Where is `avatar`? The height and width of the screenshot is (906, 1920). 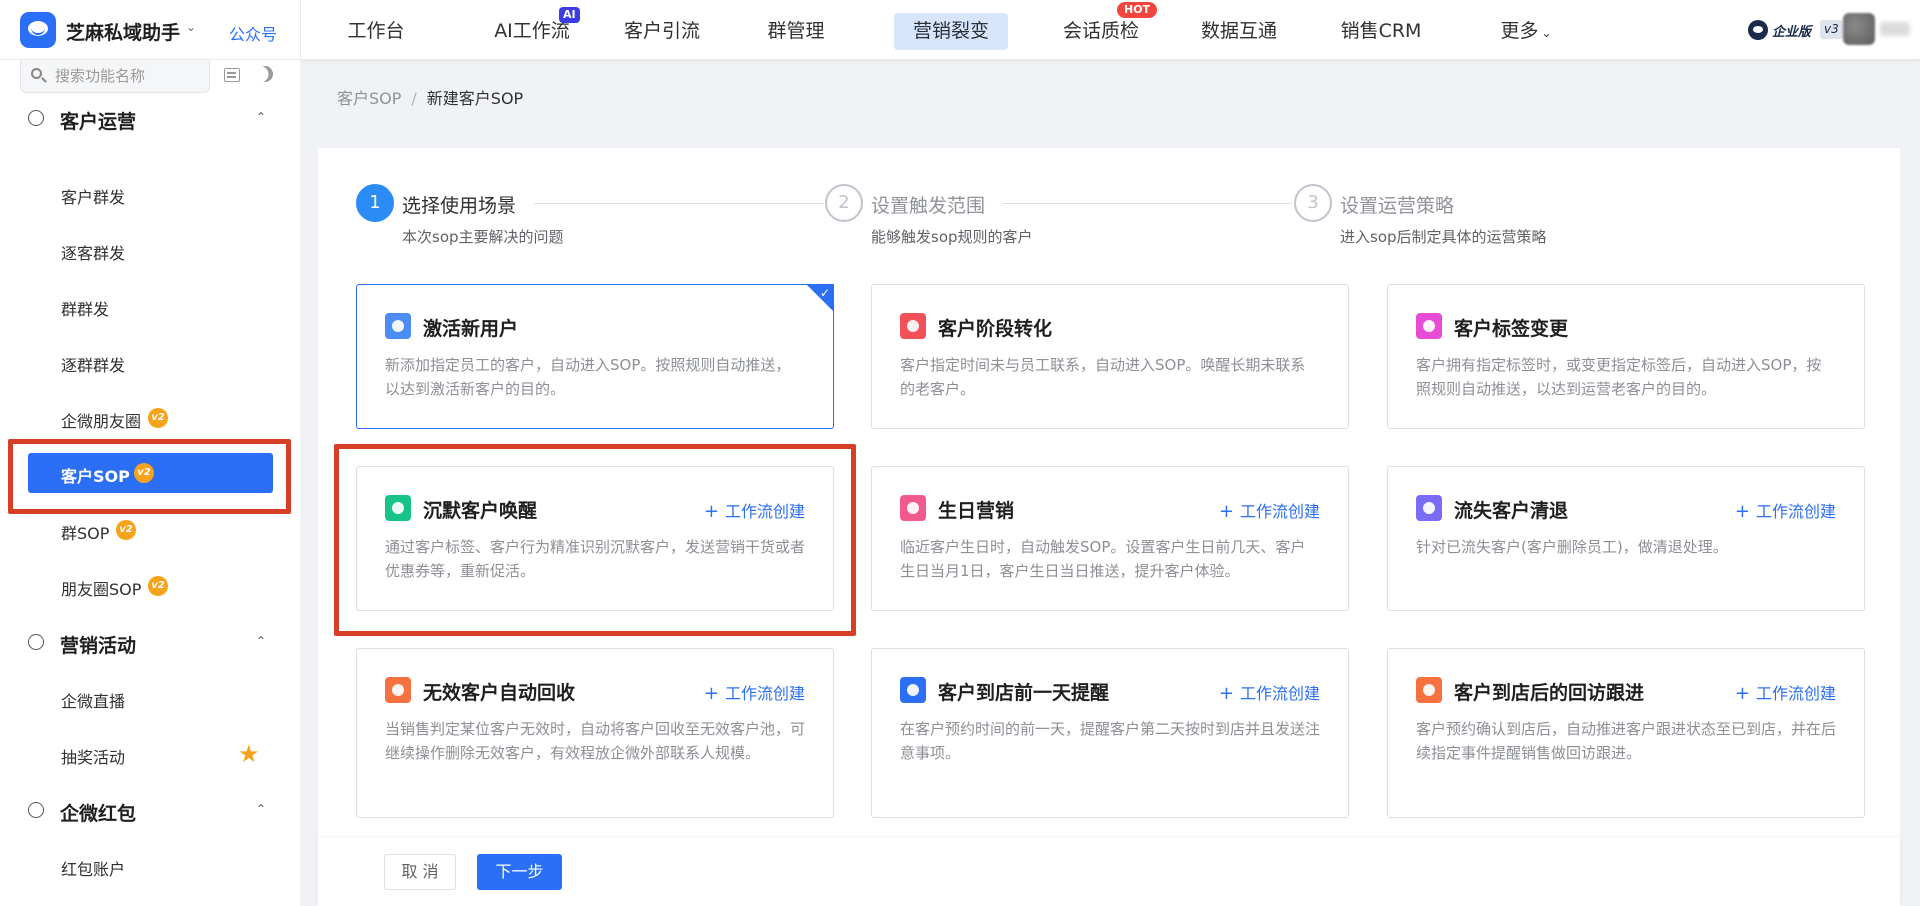
avatar is located at coordinates (1859, 29).